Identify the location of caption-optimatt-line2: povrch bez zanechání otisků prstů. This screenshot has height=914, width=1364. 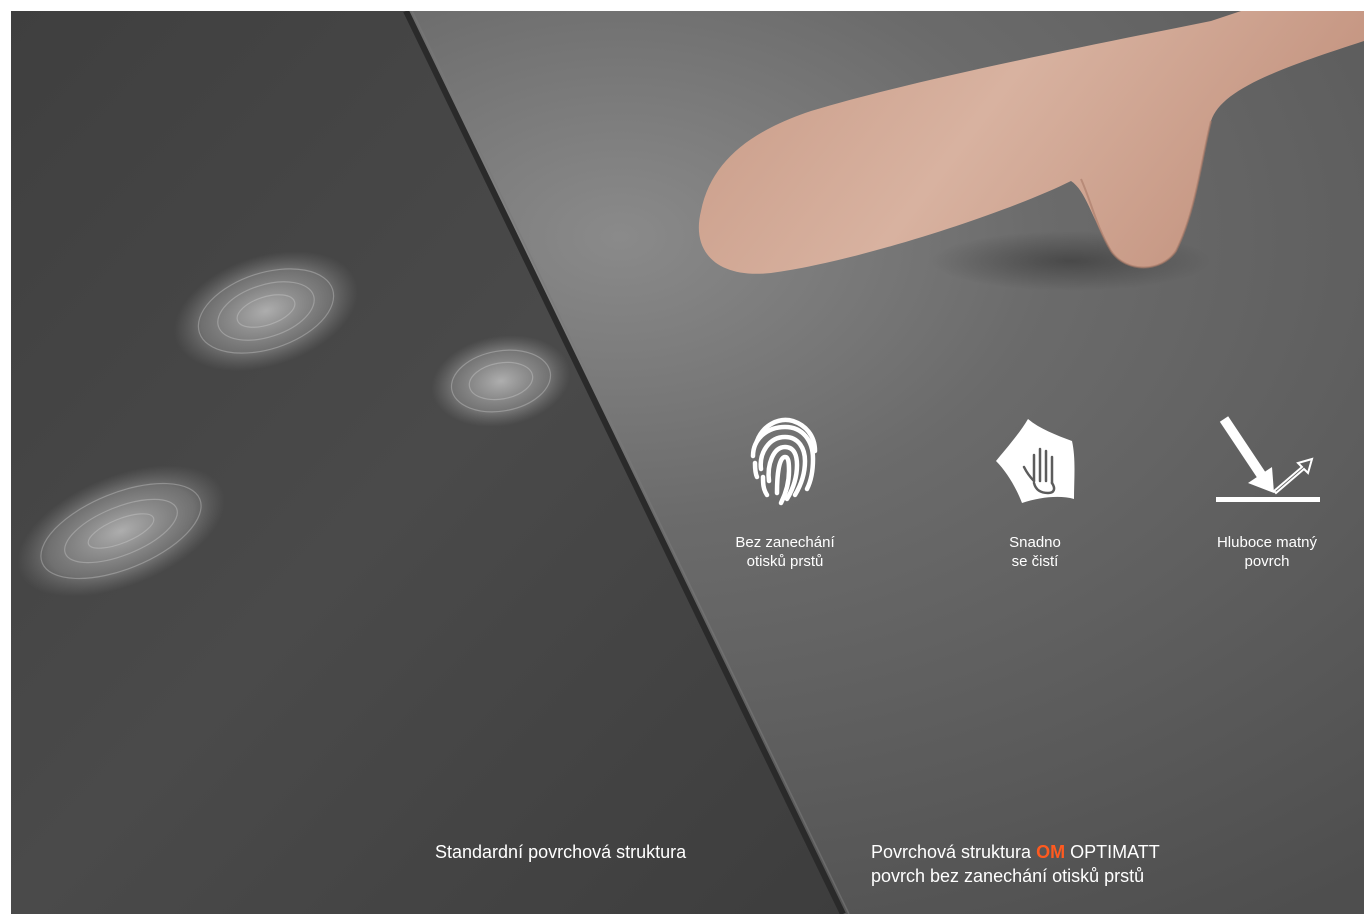
(1008, 876).